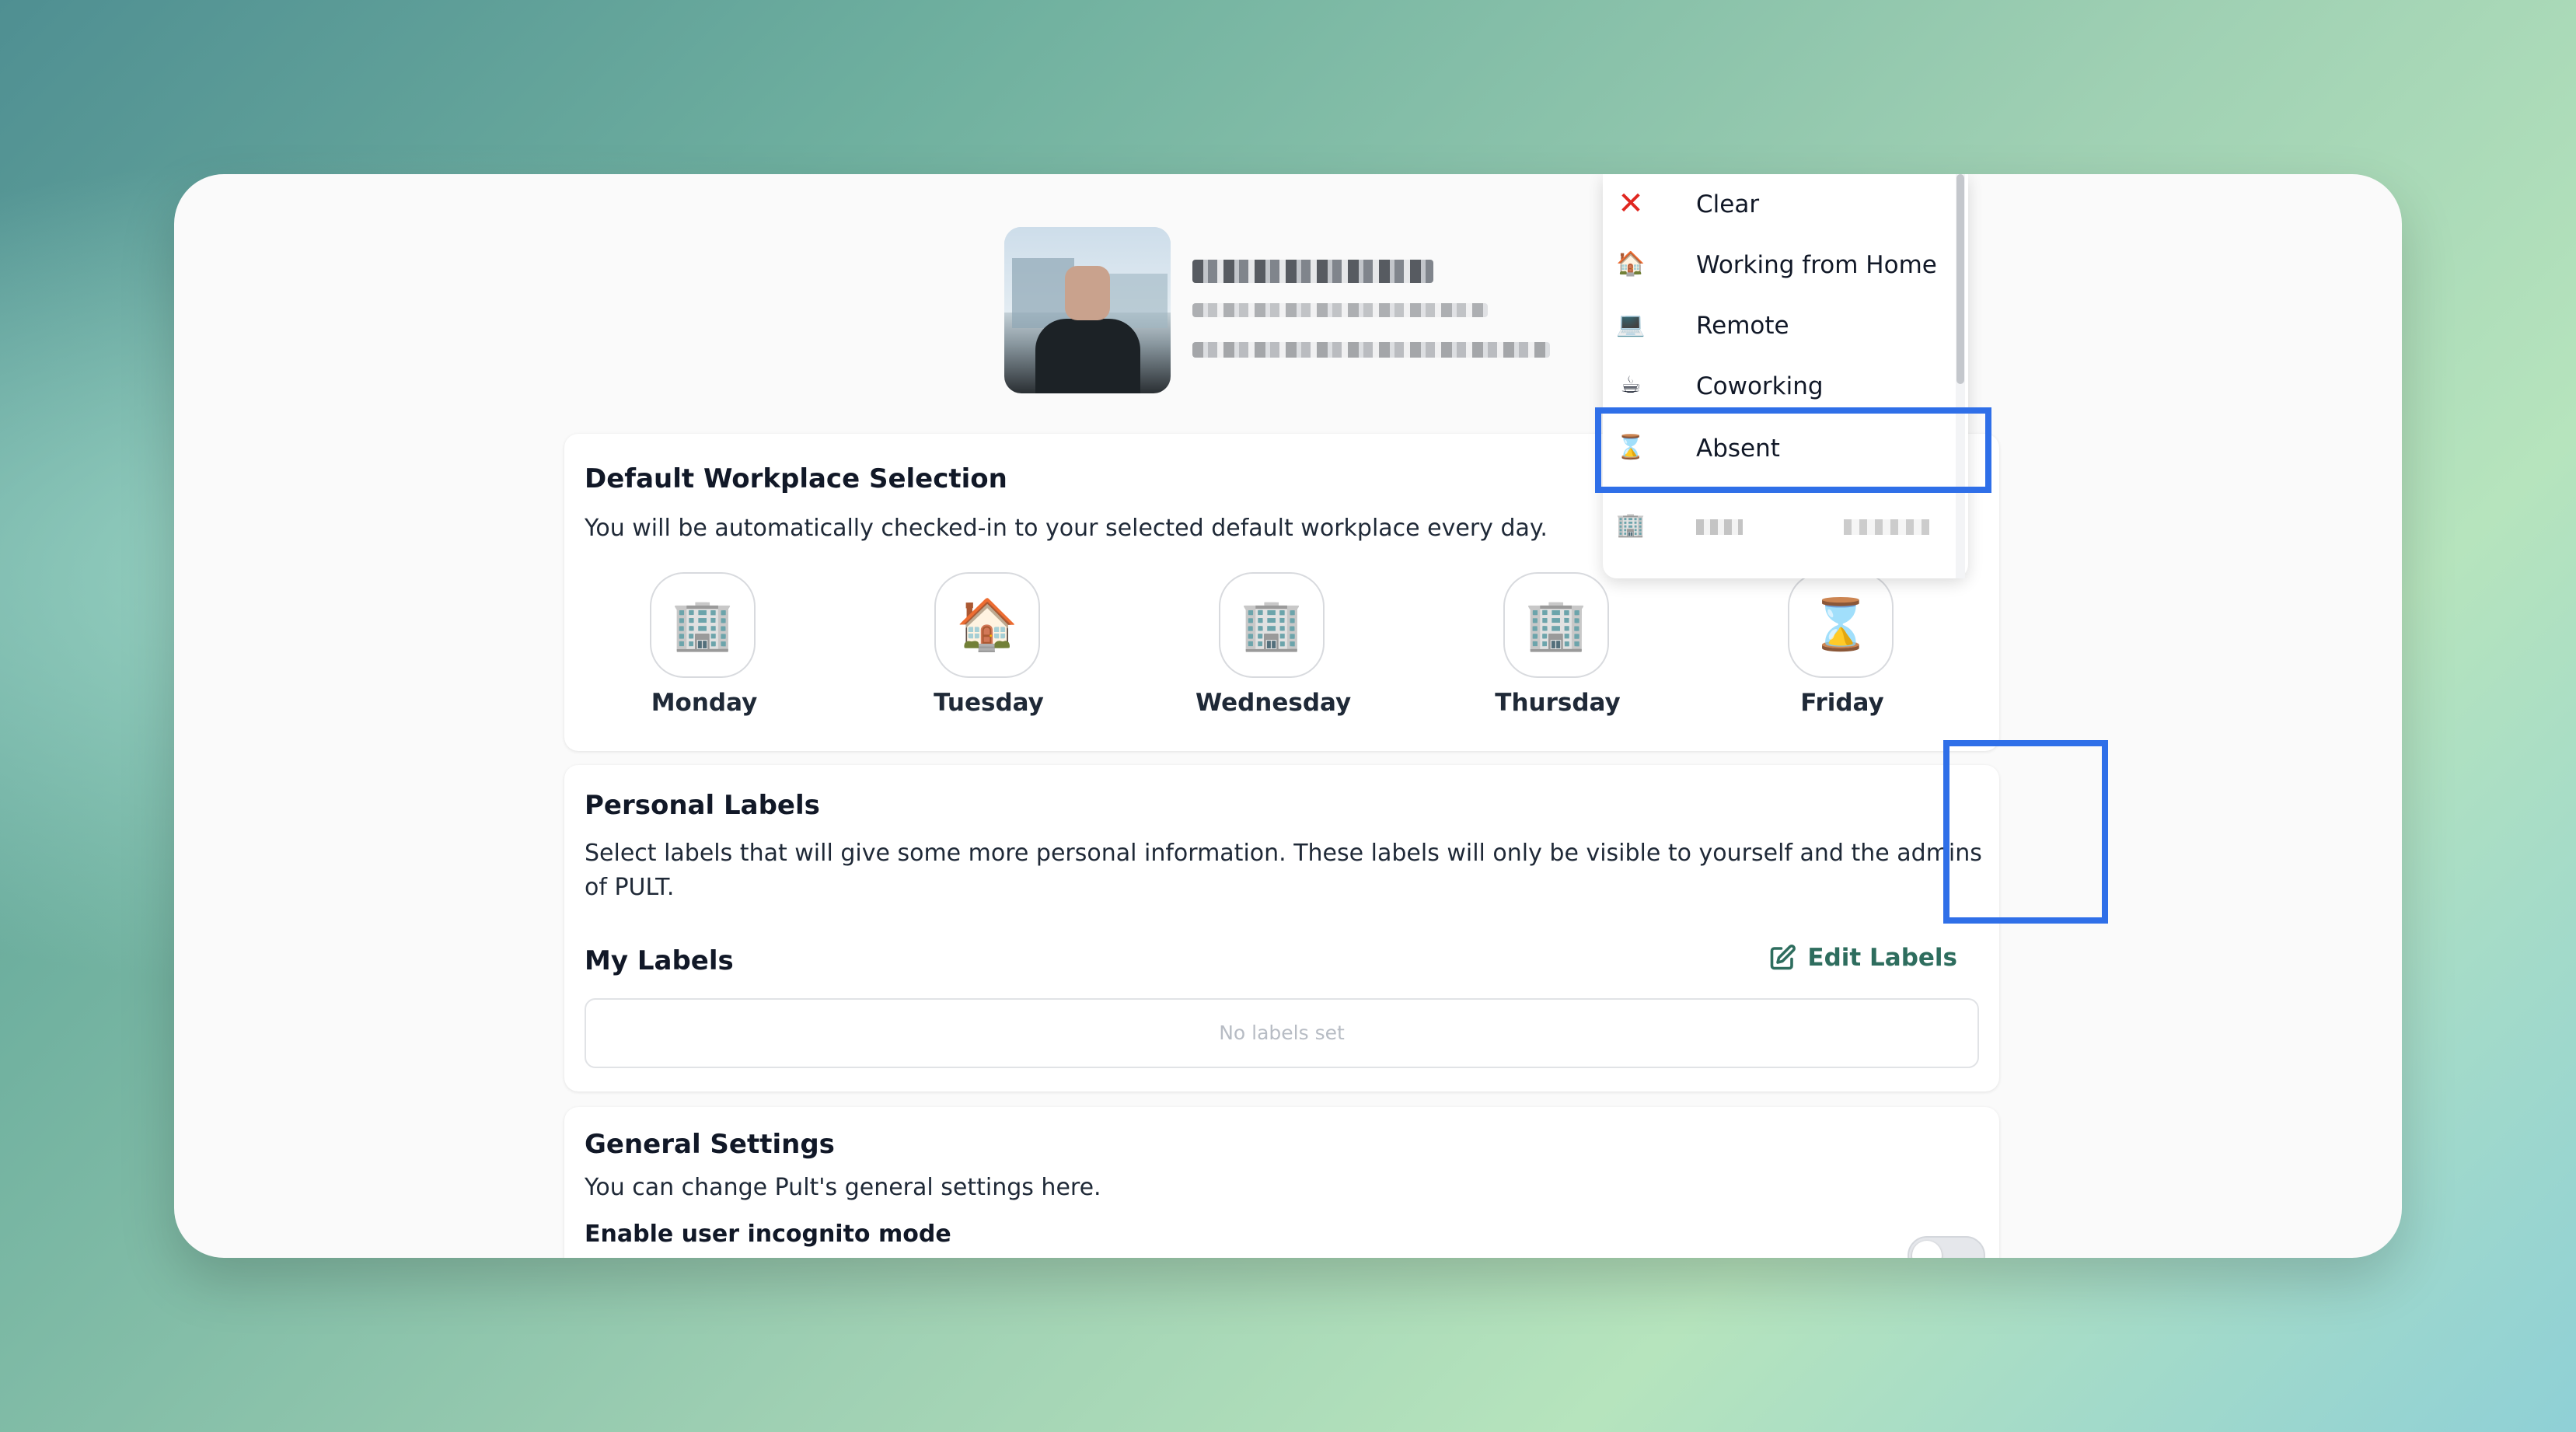 Image resolution: width=2576 pixels, height=1432 pixels. Describe the element at coordinates (1282, 1033) in the screenshot. I see `labels-empty-box: No labels set` at that location.